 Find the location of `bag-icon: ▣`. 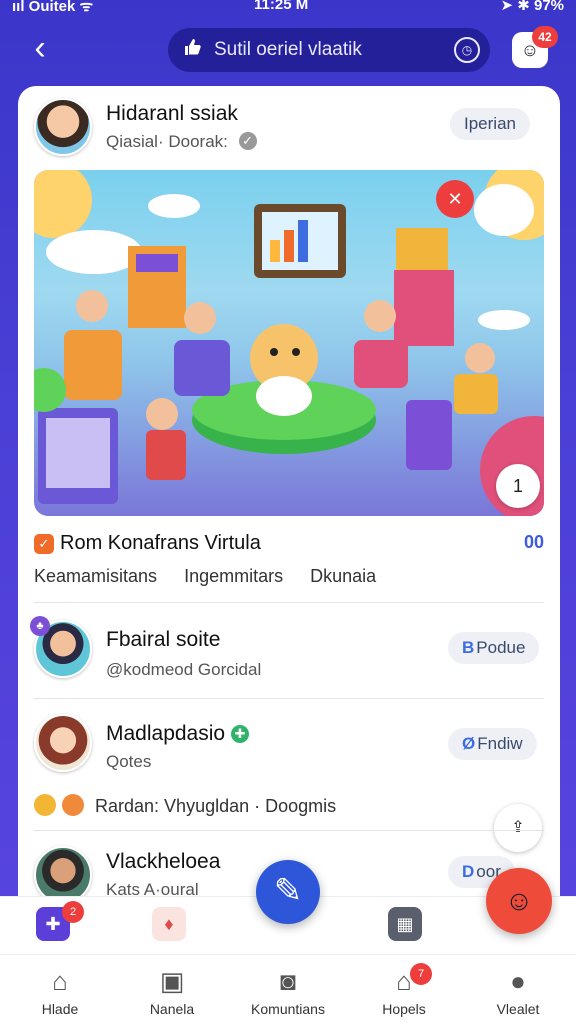

bag-icon: ▣ is located at coordinates (172, 981).